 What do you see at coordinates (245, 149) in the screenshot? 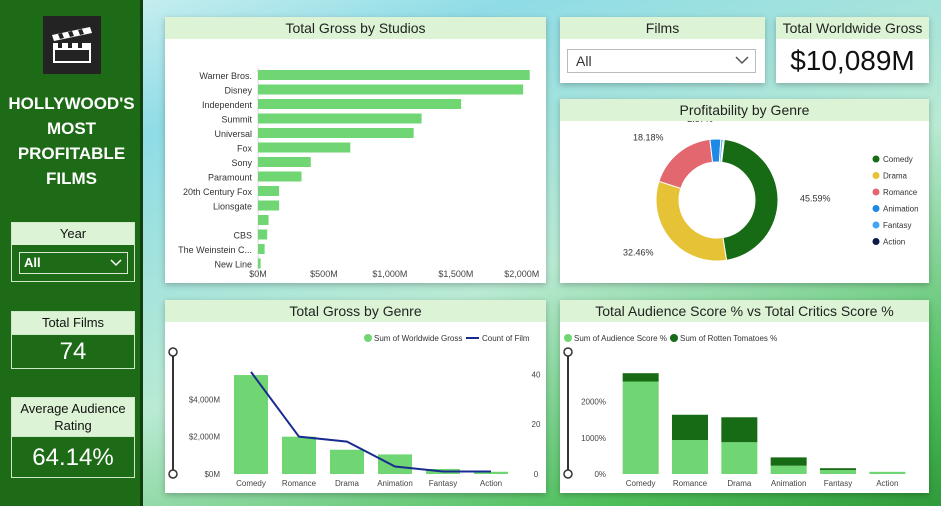
I see `studio-label: Fox` at bounding box center [245, 149].